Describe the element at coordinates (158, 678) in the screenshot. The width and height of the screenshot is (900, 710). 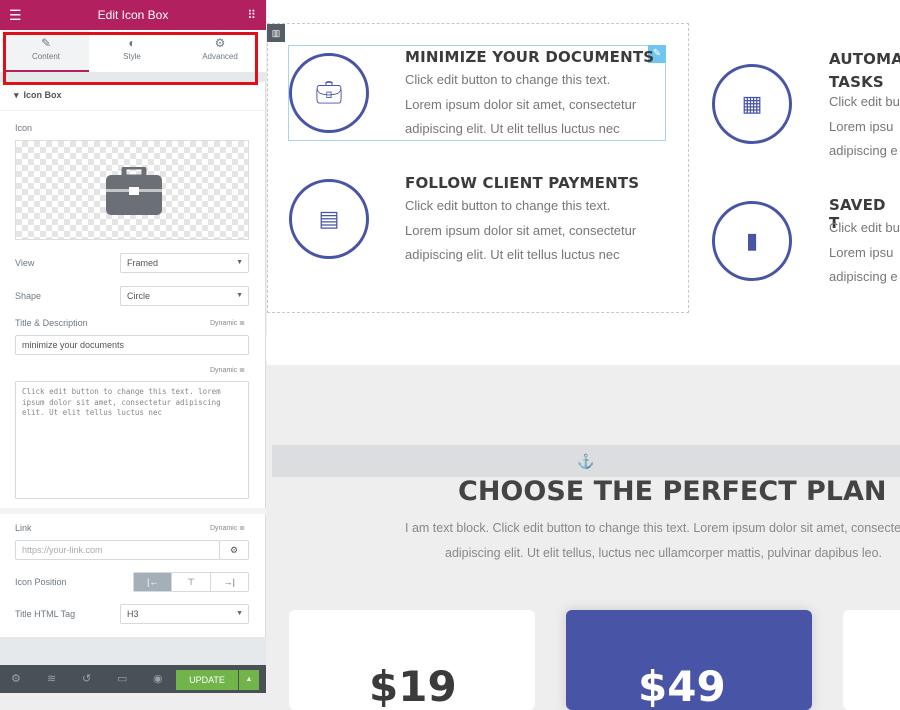
I see `preview-eye-icon: ◉` at that location.